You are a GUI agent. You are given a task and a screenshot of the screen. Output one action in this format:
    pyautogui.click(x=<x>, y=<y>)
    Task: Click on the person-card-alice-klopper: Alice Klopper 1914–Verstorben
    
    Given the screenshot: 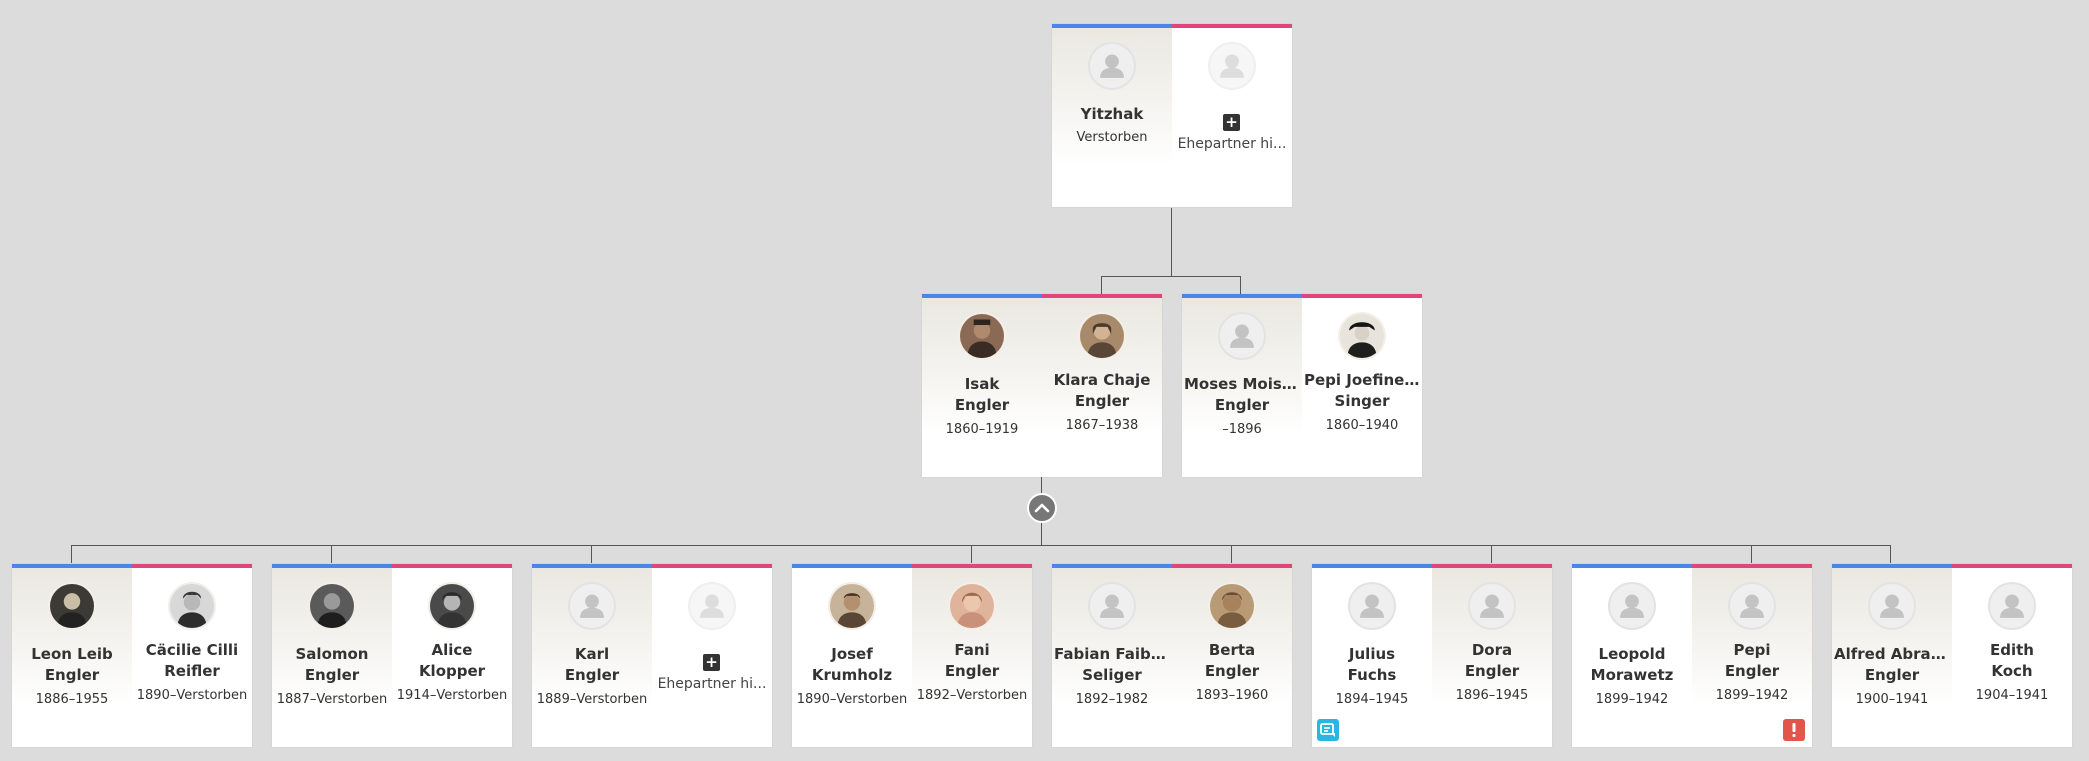 What is the action you would take?
    pyautogui.click(x=452, y=655)
    